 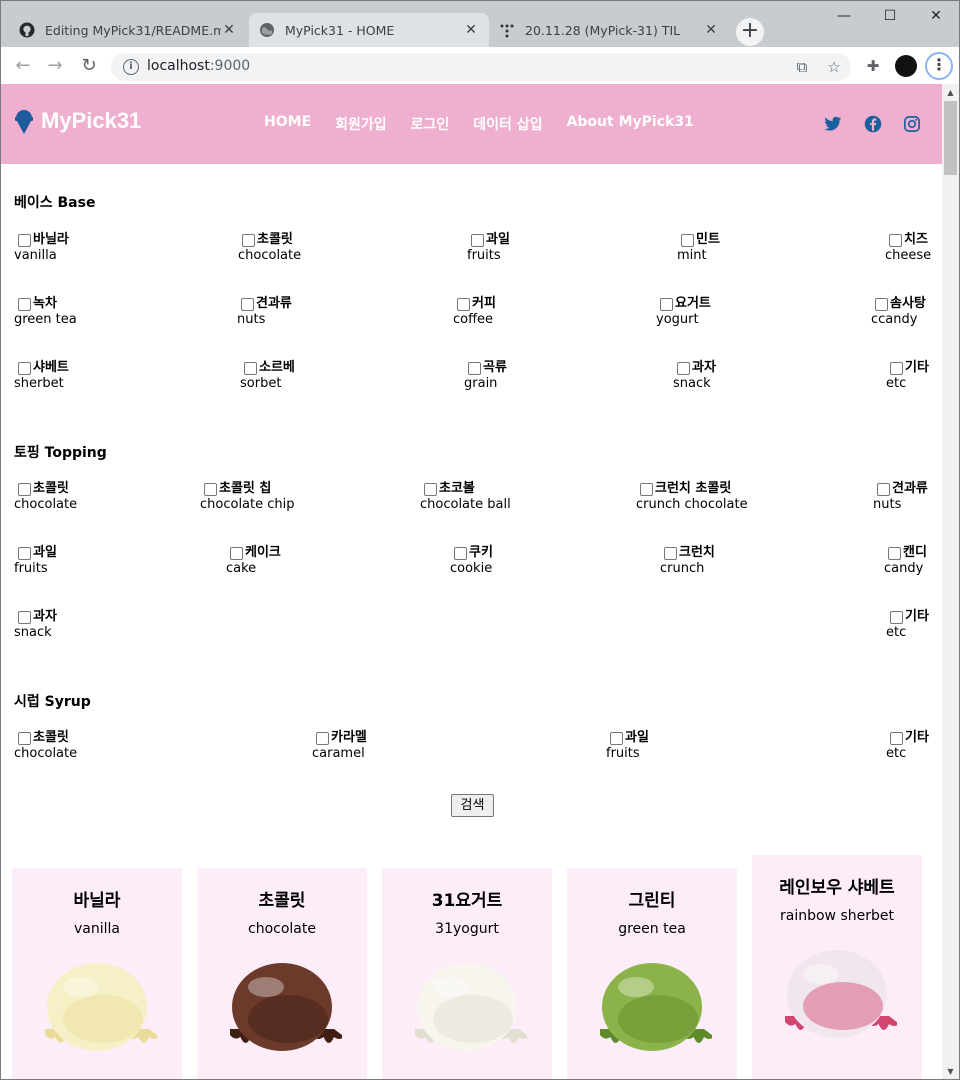 I want to click on topping-option-candy: 캔디 candy, so click(x=905, y=561).